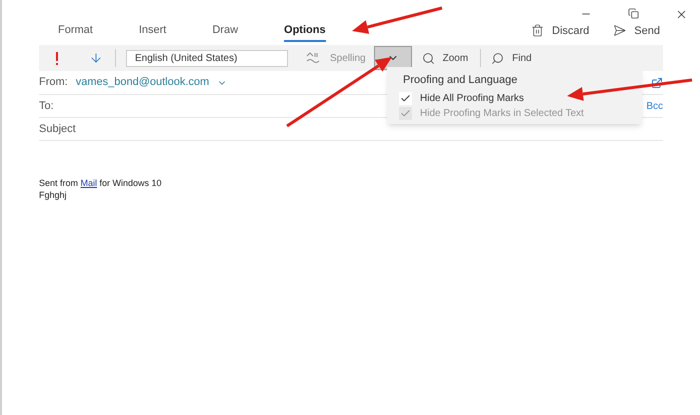 The height and width of the screenshot is (415, 700). What do you see at coordinates (57, 58) in the screenshot?
I see `exclamation-icon` at bounding box center [57, 58].